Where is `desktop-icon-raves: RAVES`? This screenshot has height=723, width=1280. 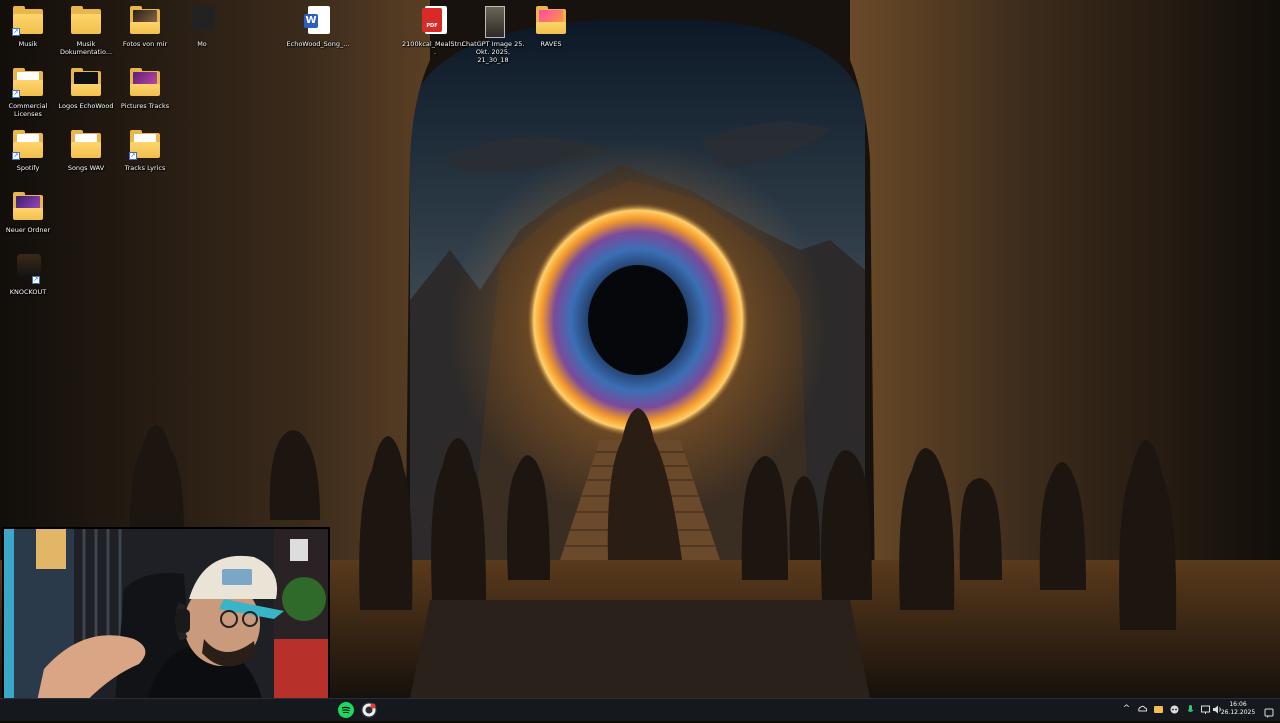 desktop-icon-raves: RAVES is located at coordinates (551, 24).